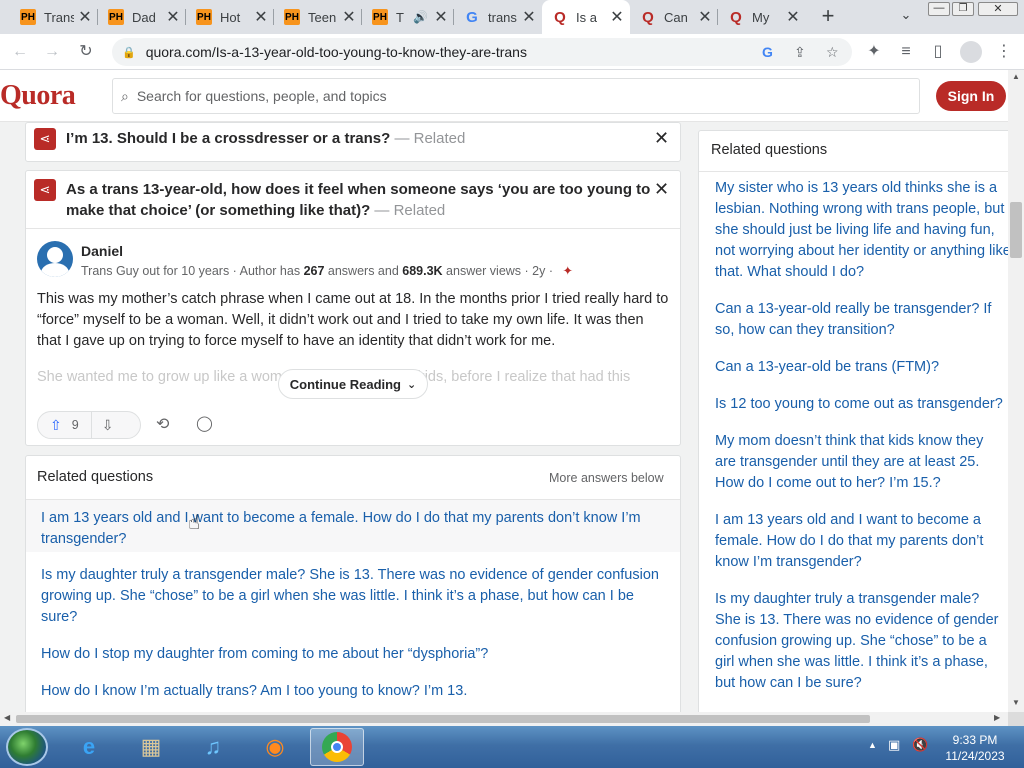 The width and height of the screenshot is (1024, 768). I want to click on quora-logo: Quora, so click(38, 96).